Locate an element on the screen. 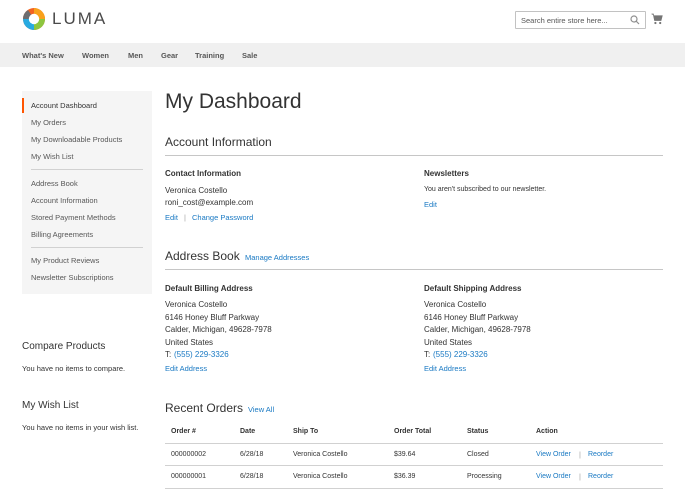  table-header-divider is located at coordinates (414, 443).